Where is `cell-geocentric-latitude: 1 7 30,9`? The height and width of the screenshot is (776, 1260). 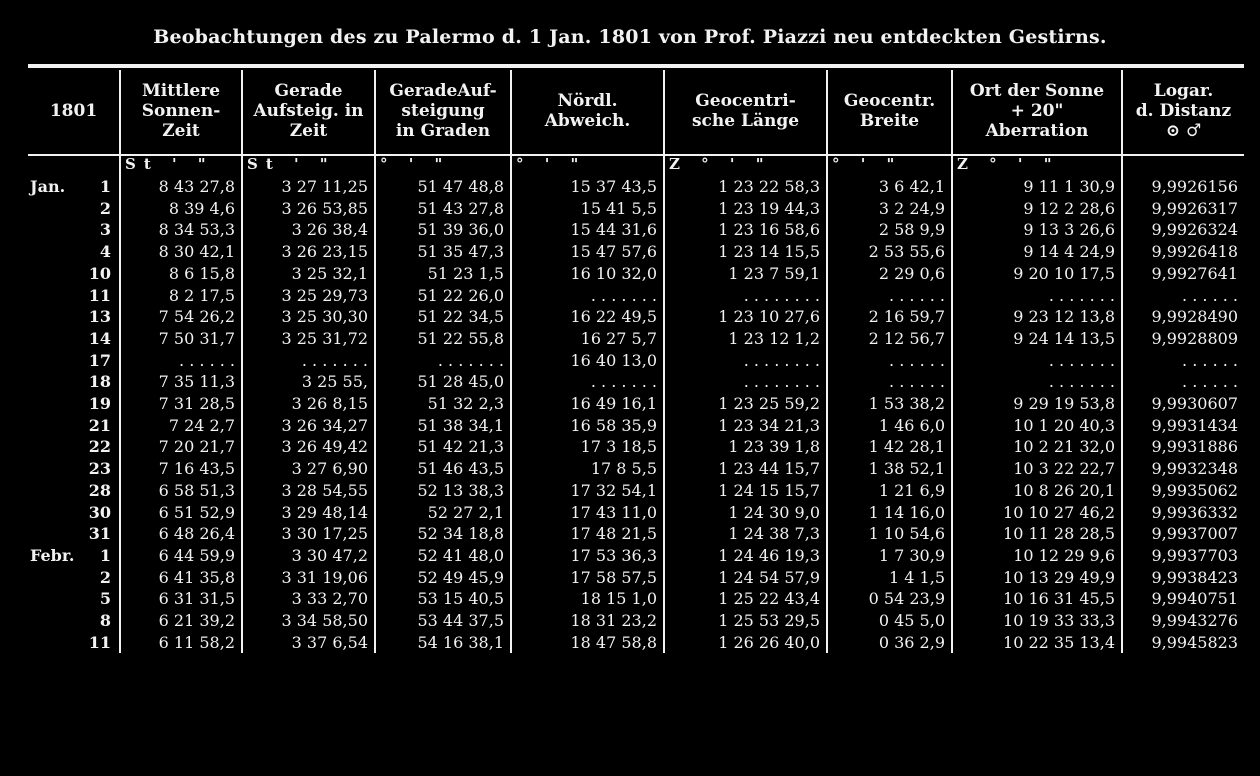 cell-geocentric-latitude: 1 7 30,9 is located at coordinates (889, 555).